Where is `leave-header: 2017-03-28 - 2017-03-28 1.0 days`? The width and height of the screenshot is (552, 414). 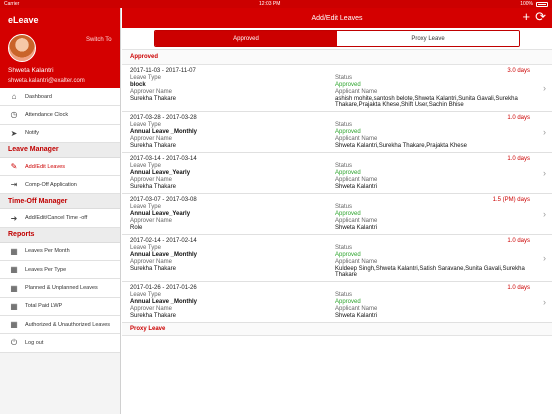
leave-header: 2017-03-28 - 2017-03-28 1.0 days is located at coordinates (330, 118).